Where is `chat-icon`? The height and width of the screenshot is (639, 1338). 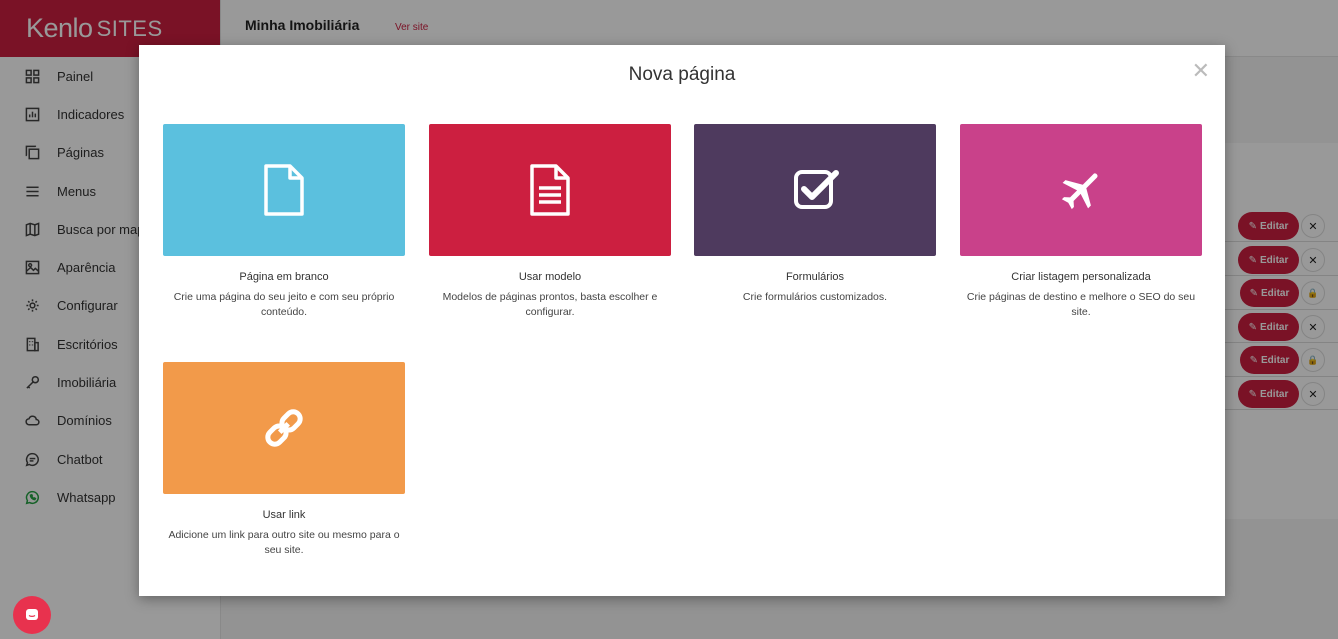 chat-icon is located at coordinates (32, 614).